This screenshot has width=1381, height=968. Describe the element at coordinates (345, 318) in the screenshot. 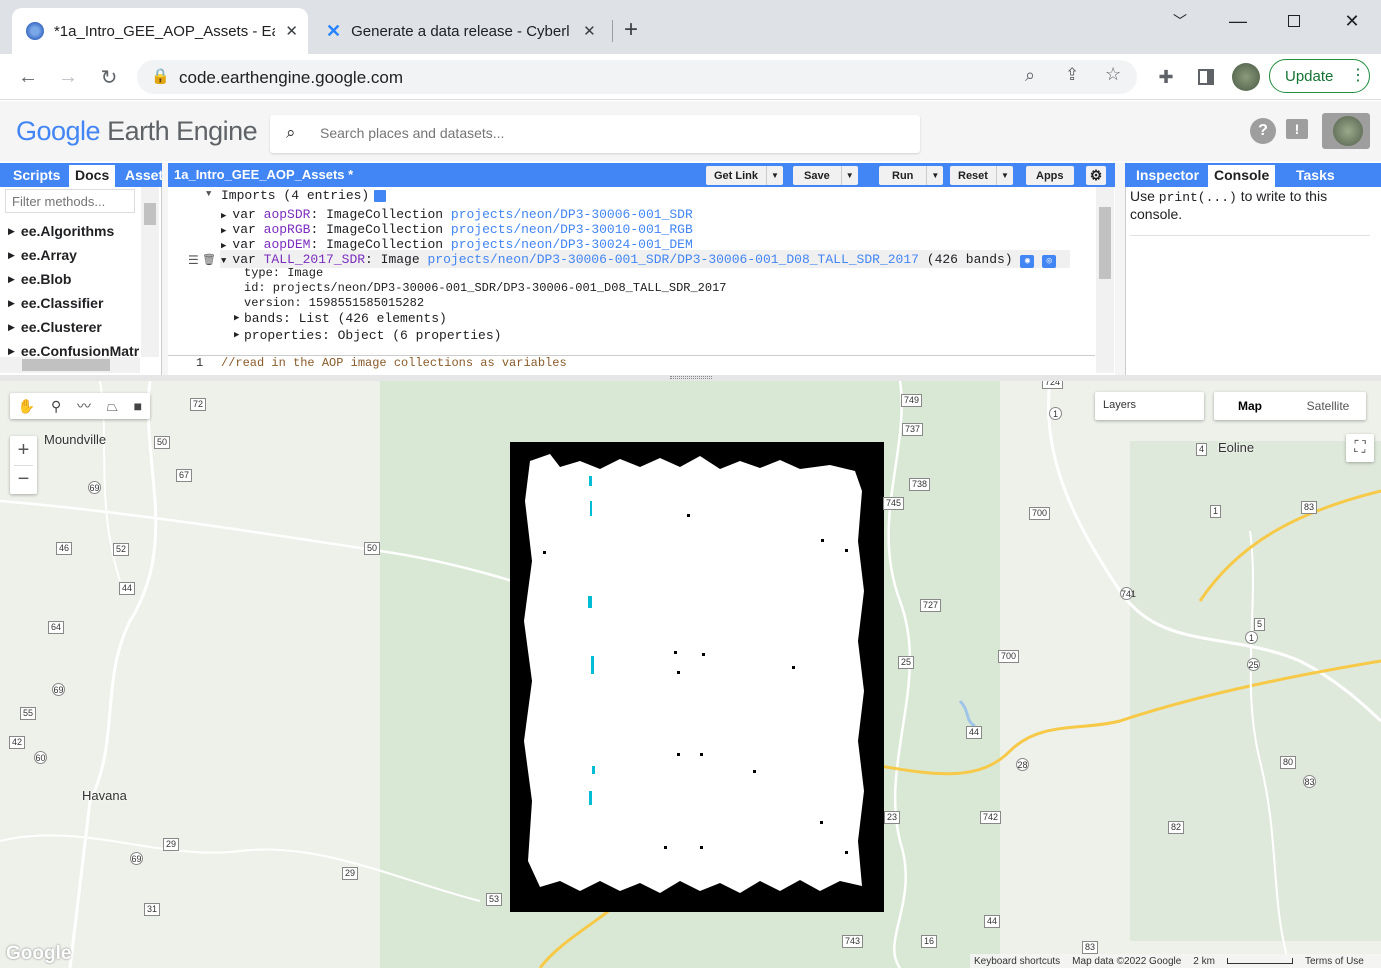

I see `detail-bands: bands: List (426 elements)` at that location.